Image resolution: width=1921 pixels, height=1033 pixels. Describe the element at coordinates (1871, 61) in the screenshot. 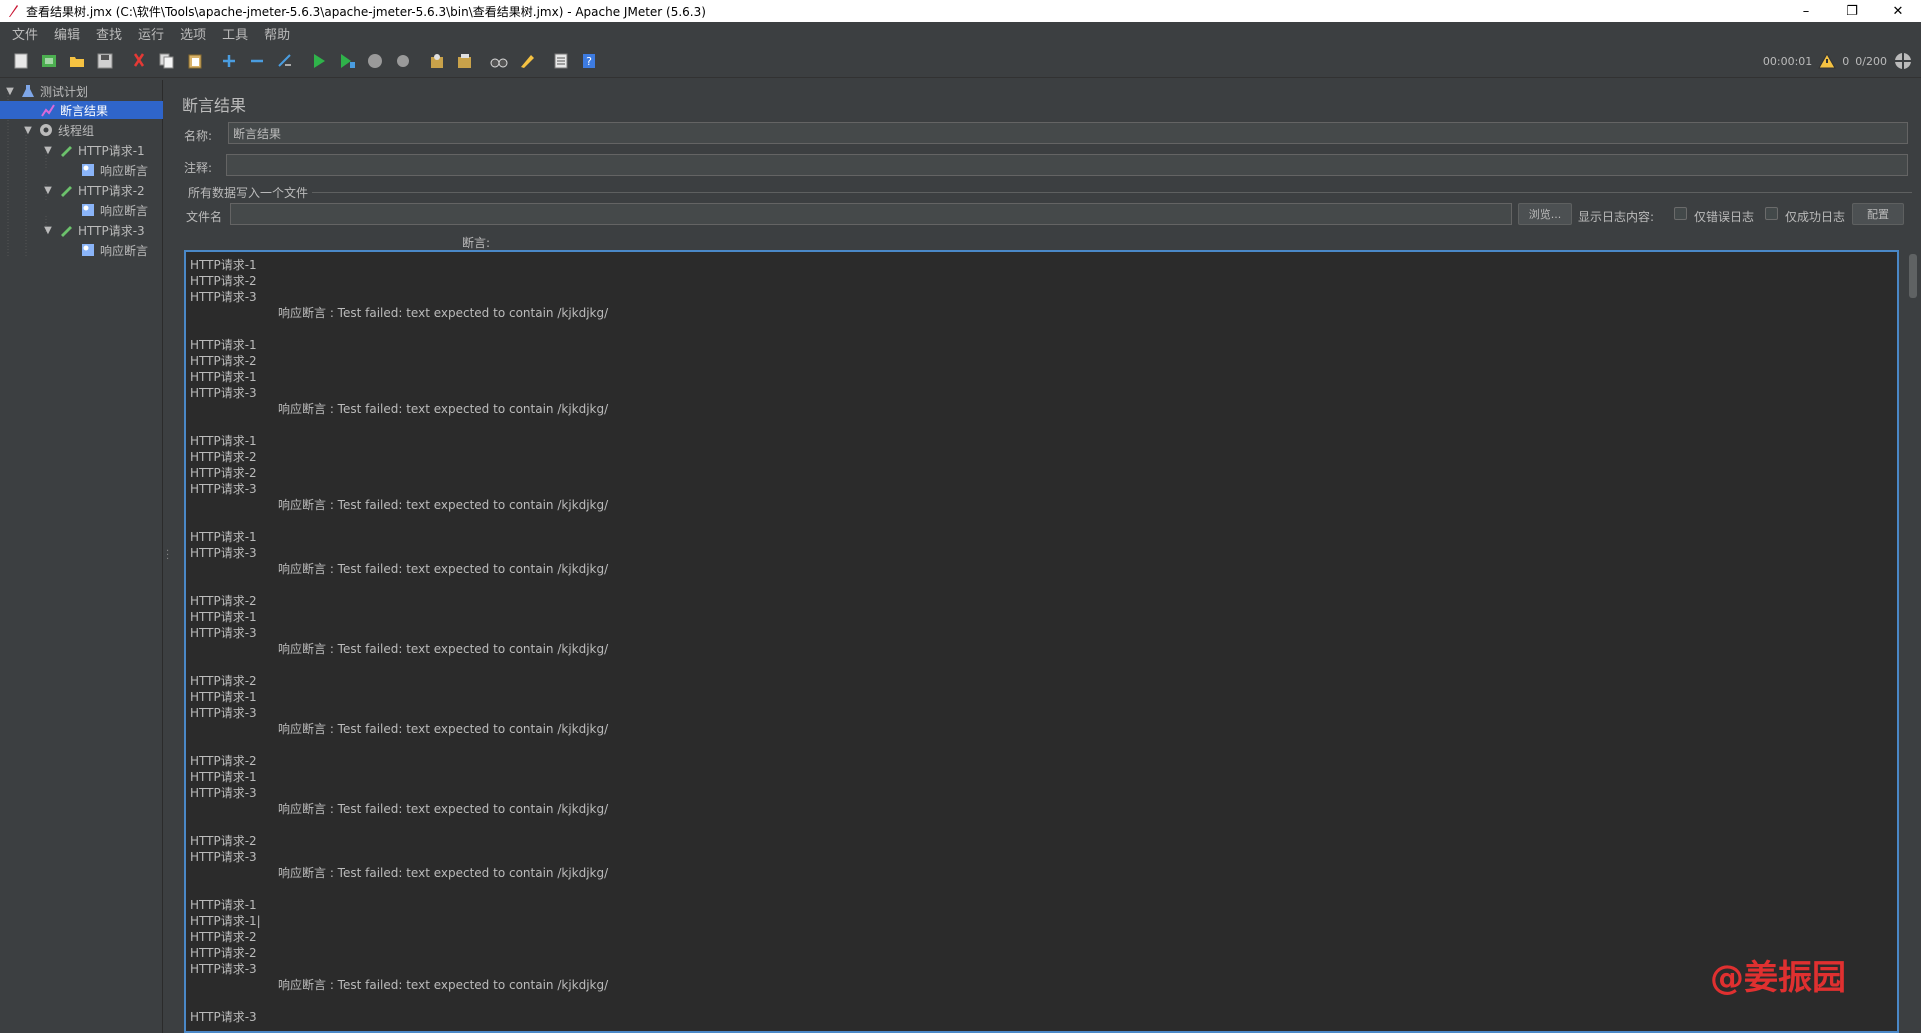

I see `thread-count: 0/200` at that location.